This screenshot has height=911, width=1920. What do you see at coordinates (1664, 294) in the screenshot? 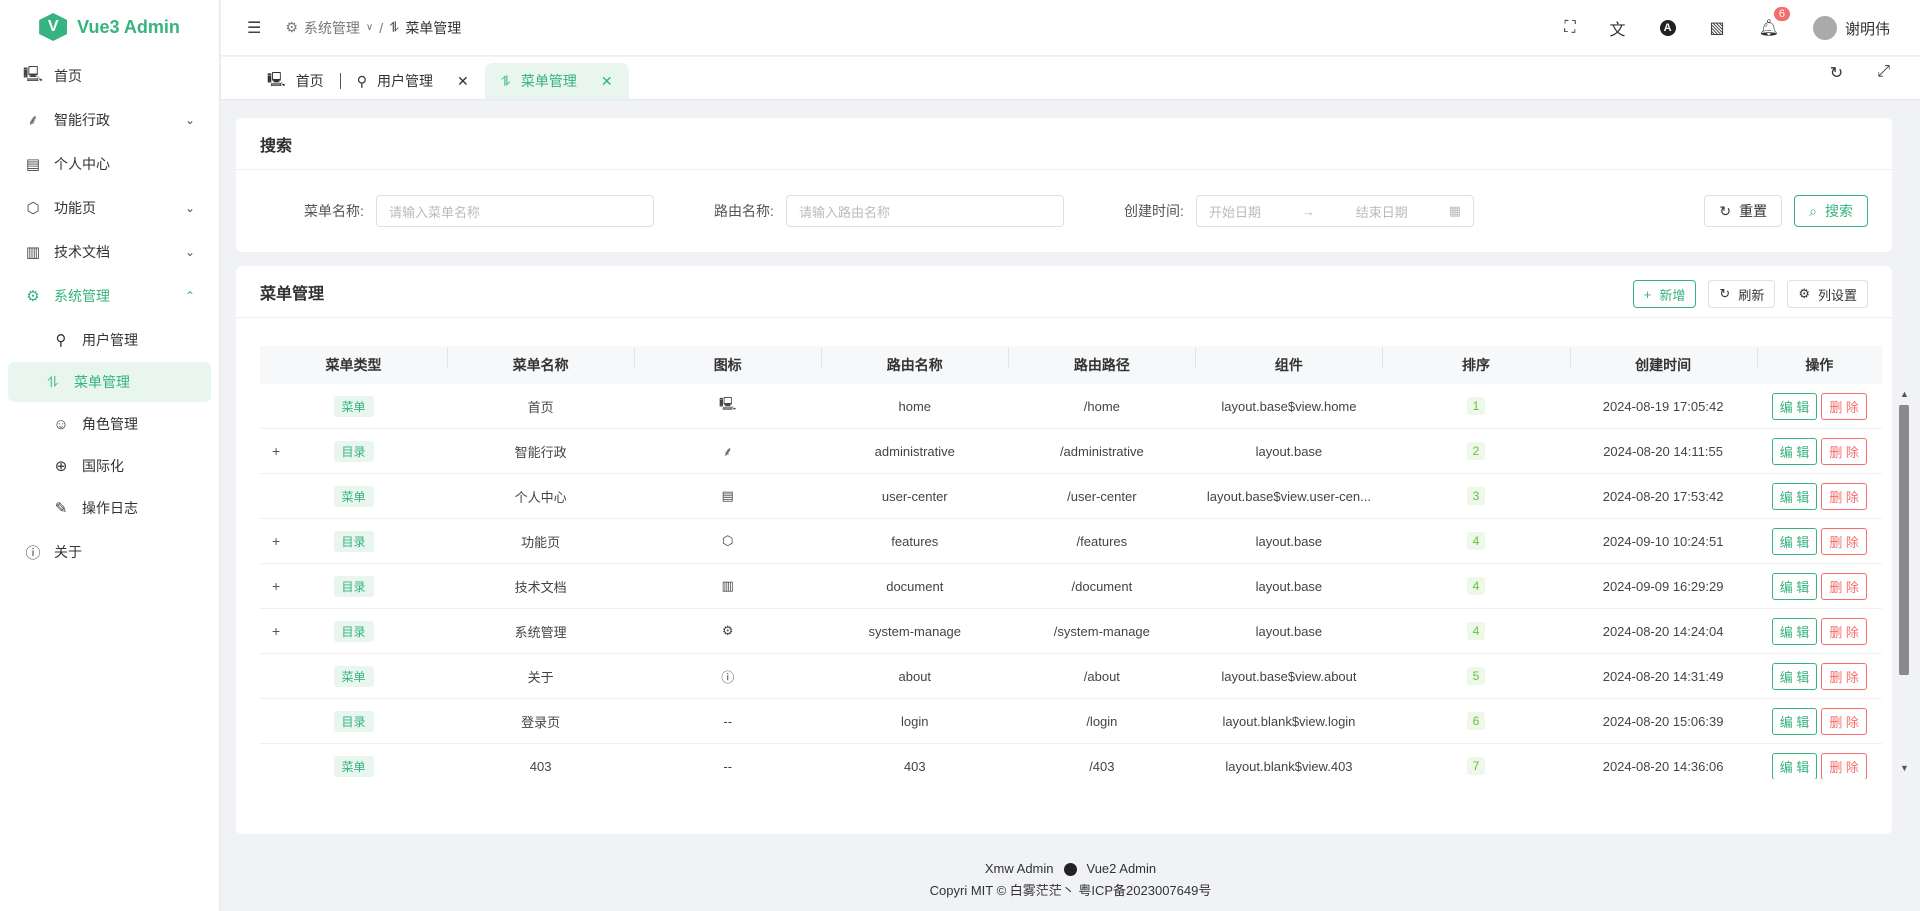
I see `add-button: + 新增` at bounding box center [1664, 294].